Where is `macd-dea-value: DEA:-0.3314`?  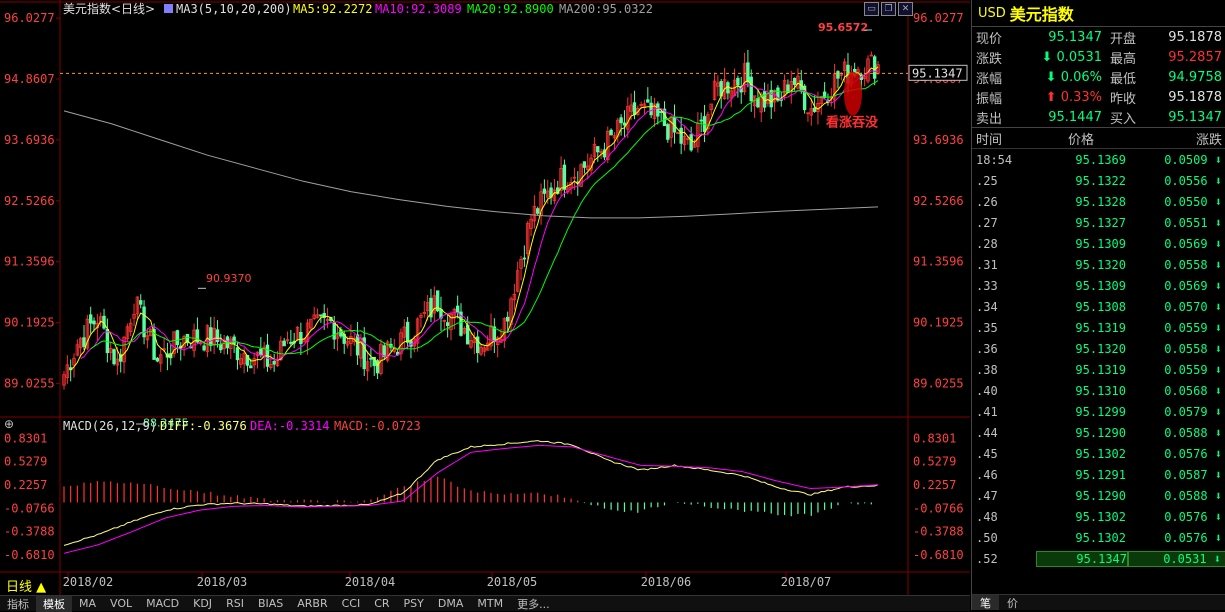
macd-dea-value: DEA:-0.3314 is located at coordinates (289, 426).